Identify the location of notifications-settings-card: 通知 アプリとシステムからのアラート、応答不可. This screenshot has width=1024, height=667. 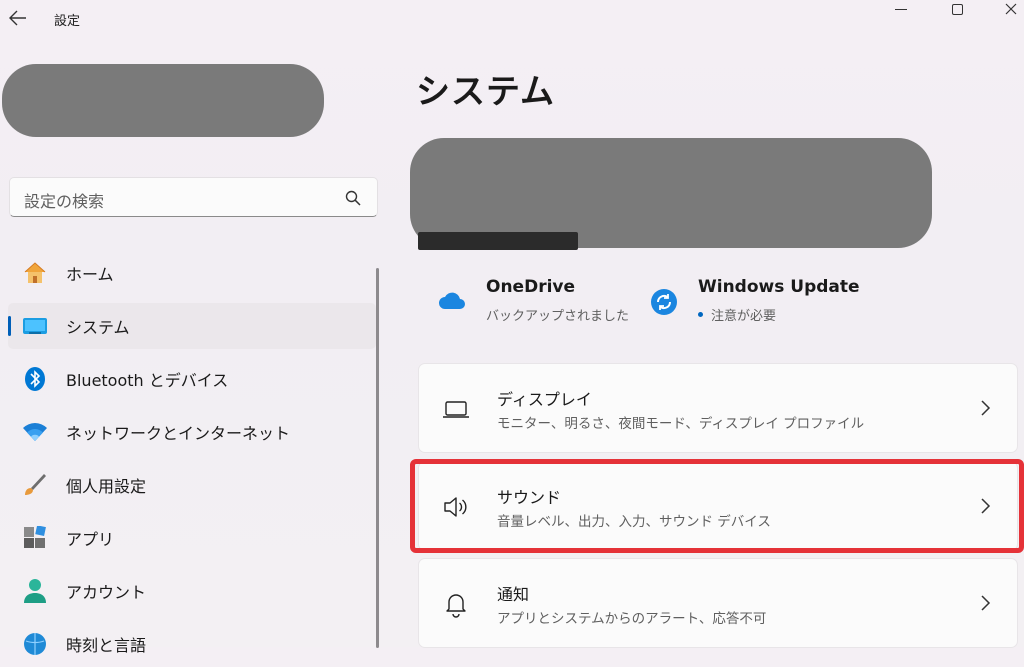
(718, 603).